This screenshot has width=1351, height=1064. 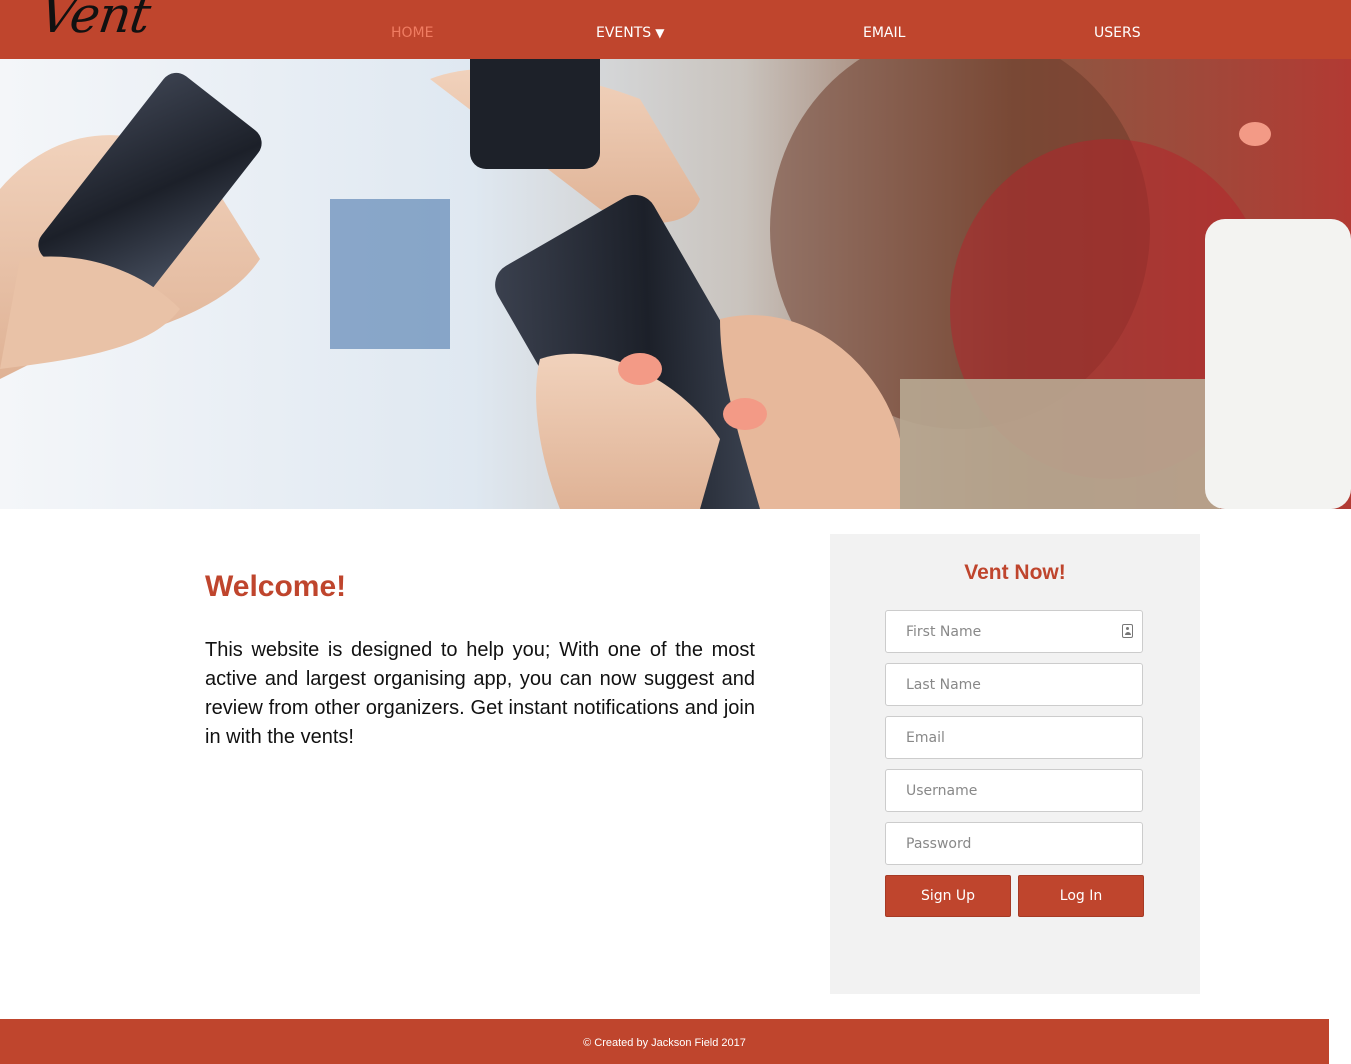 What do you see at coordinates (675, 29) in the screenshot?
I see `top-nav: Vent HOME EVENTS ▼ EMAIL USERS` at bounding box center [675, 29].